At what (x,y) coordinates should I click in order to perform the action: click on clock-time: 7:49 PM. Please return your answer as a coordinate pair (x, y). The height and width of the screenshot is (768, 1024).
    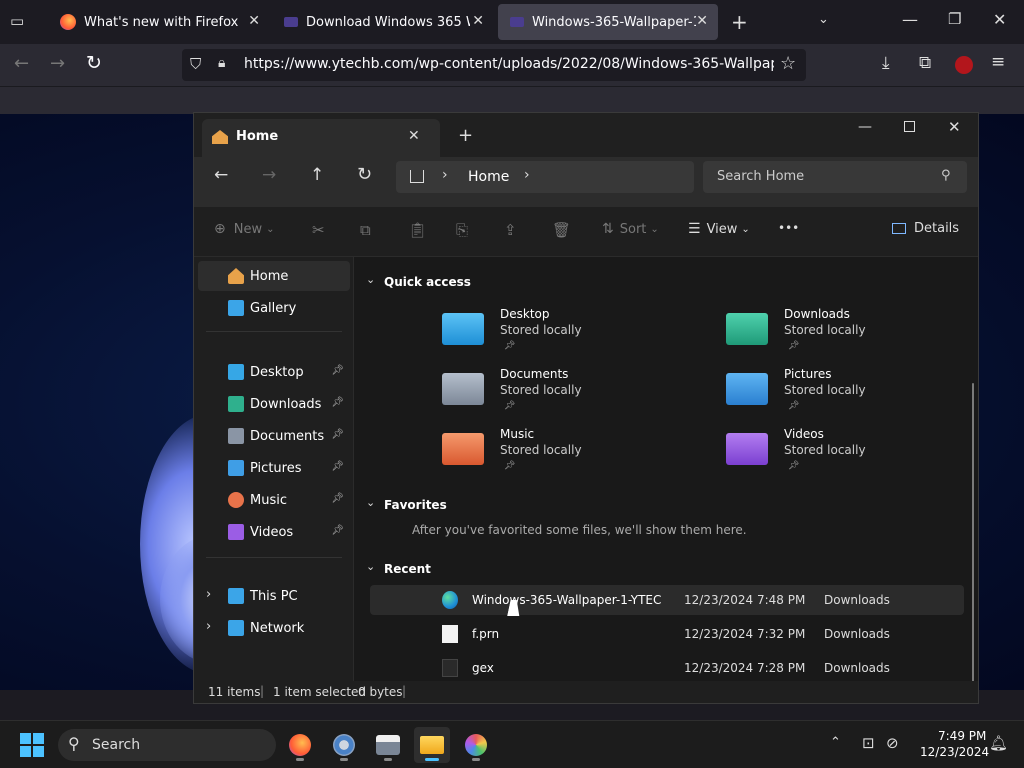
    Looking at the image, I should click on (962, 736).